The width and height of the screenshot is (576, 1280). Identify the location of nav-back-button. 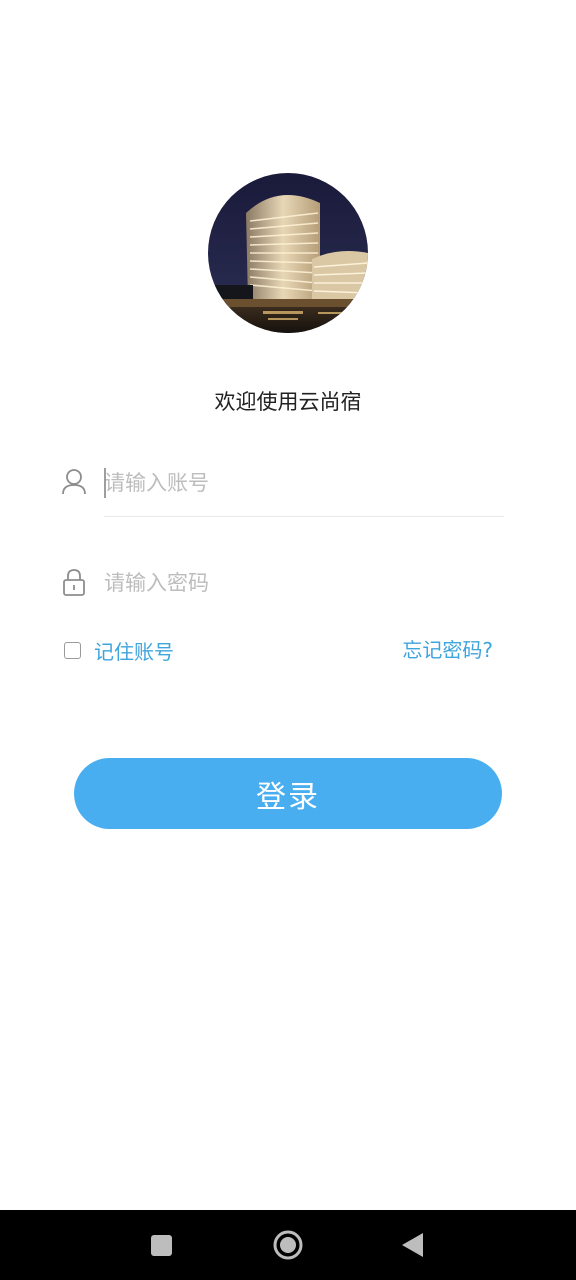
(413, 1245).